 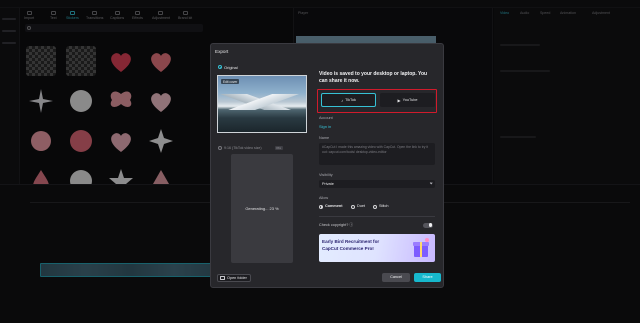 I want to click on comment-check, so click(x=321, y=206).